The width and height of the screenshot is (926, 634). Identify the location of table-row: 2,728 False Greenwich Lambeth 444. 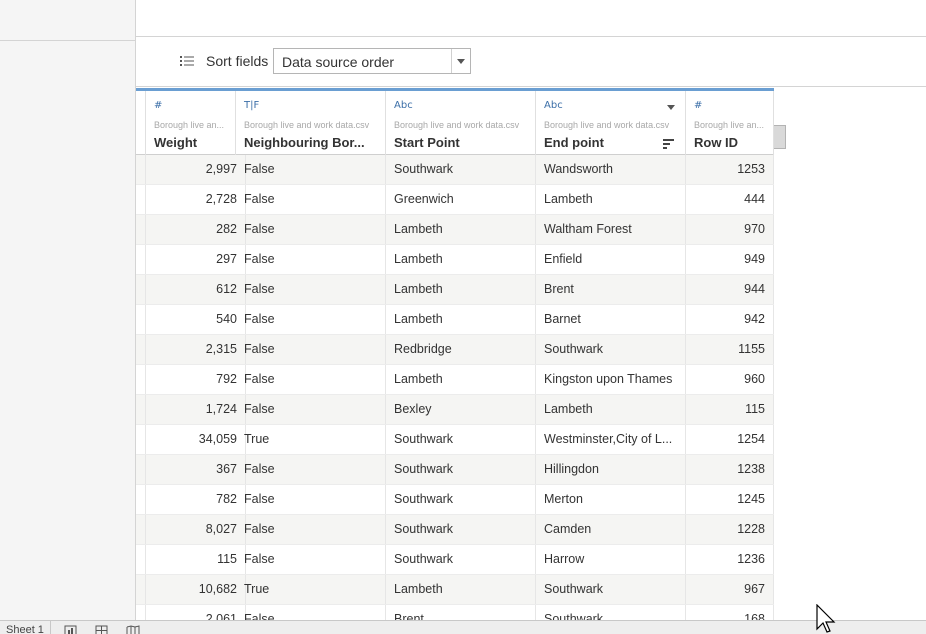
(455, 200).